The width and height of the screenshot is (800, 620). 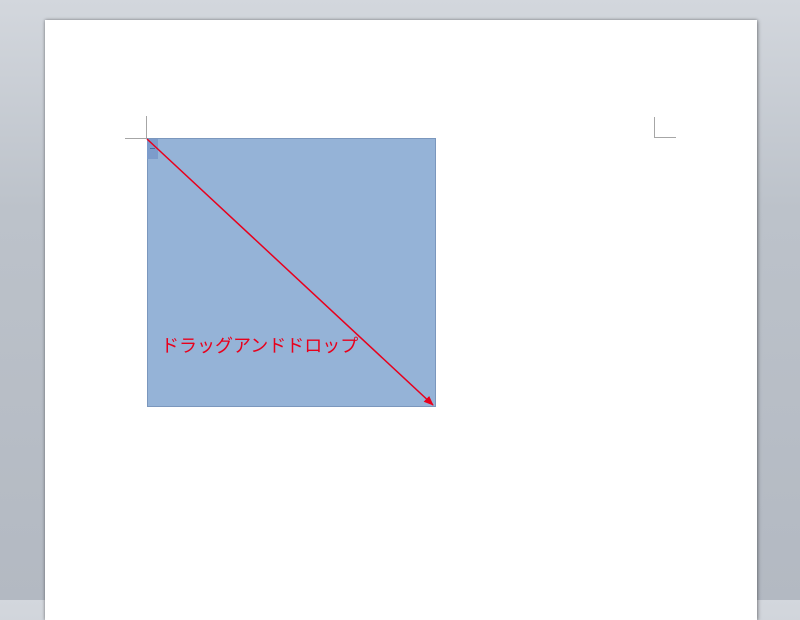 I want to click on drag-and-drop-label: ドラッグアンドドロップ, so click(x=260, y=346).